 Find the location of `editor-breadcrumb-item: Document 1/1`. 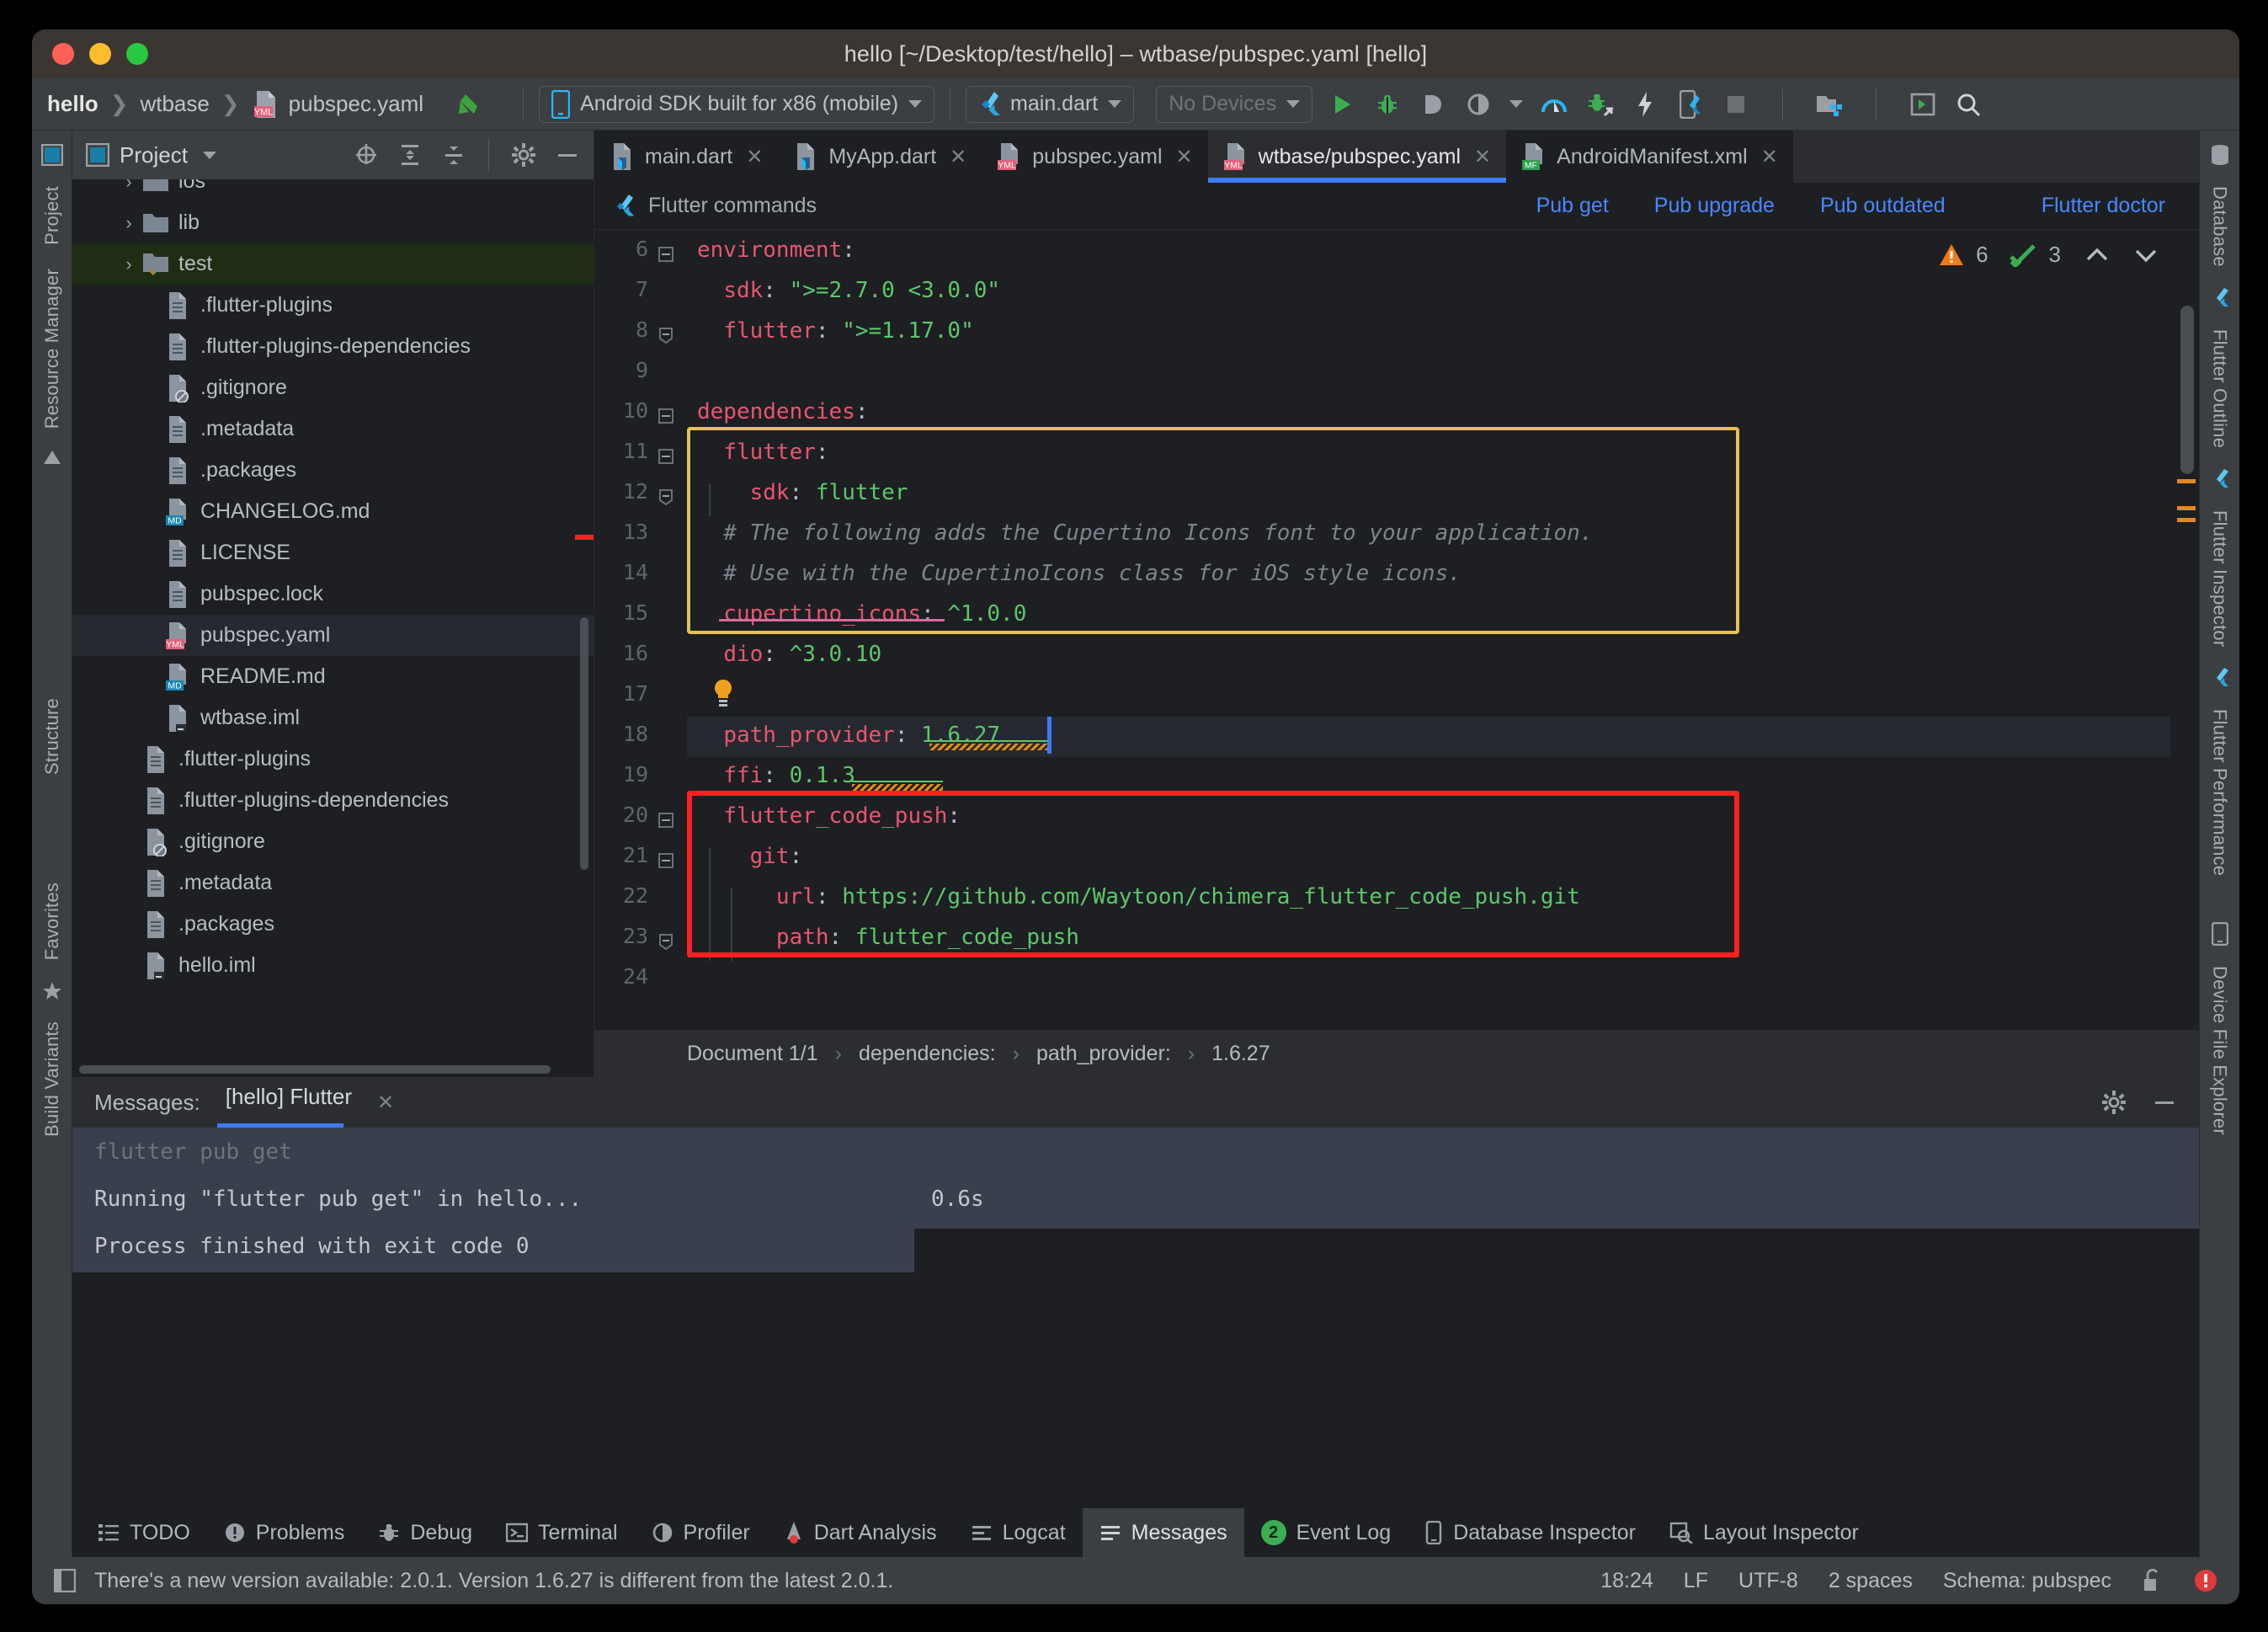

editor-breadcrumb-item: Document 1/1 is located at coordinates (752, 1054).